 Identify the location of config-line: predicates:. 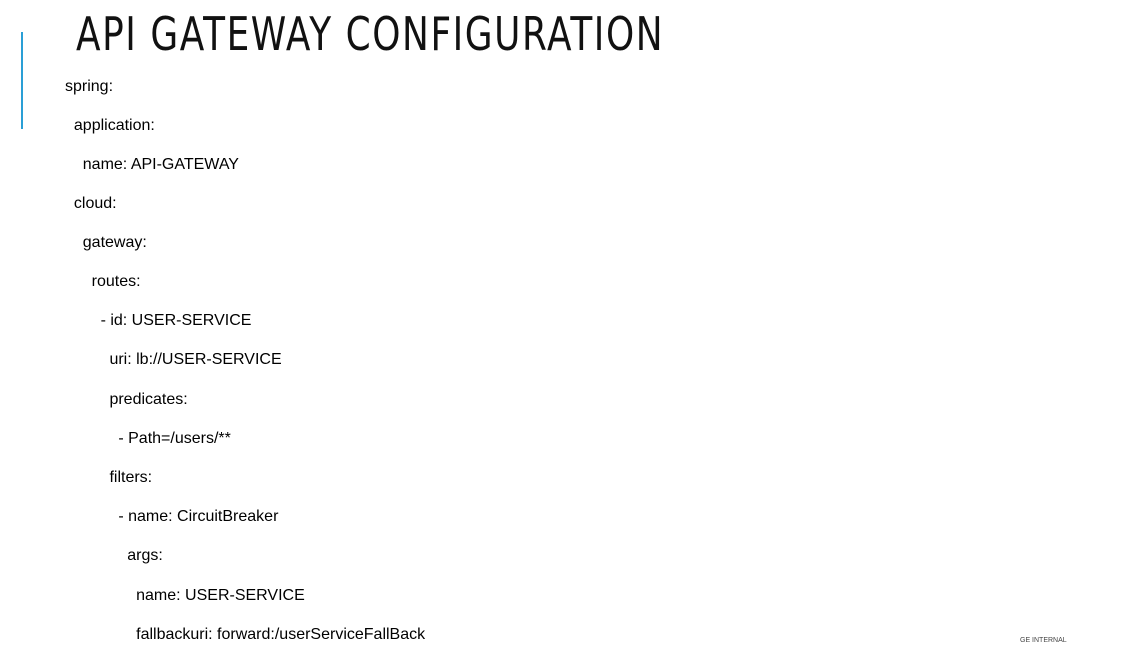
(126, 399).